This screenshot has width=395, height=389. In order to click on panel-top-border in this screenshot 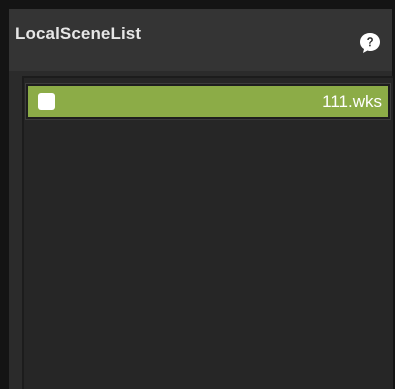, I will do `click(197, 4)`.